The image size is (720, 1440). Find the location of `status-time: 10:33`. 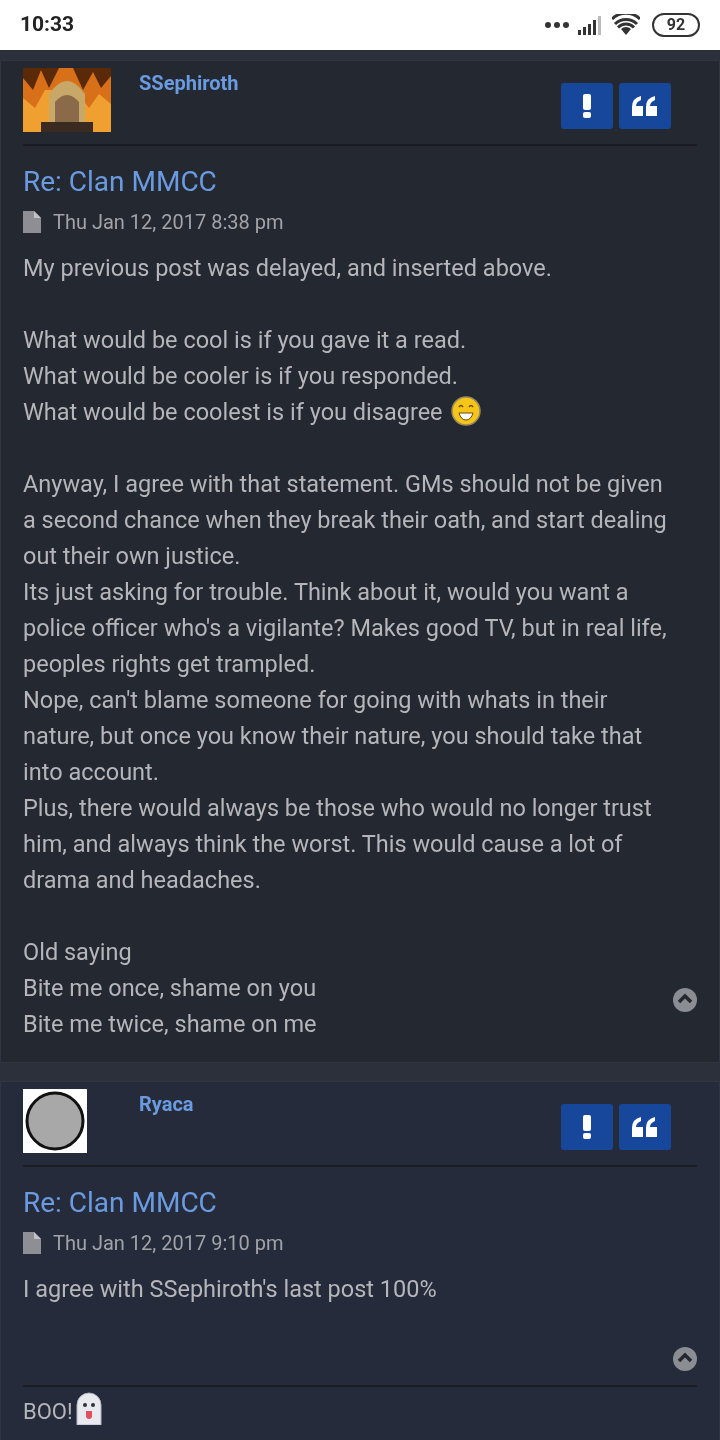

status-time: 10:33 is located at coordinates (47, 25).